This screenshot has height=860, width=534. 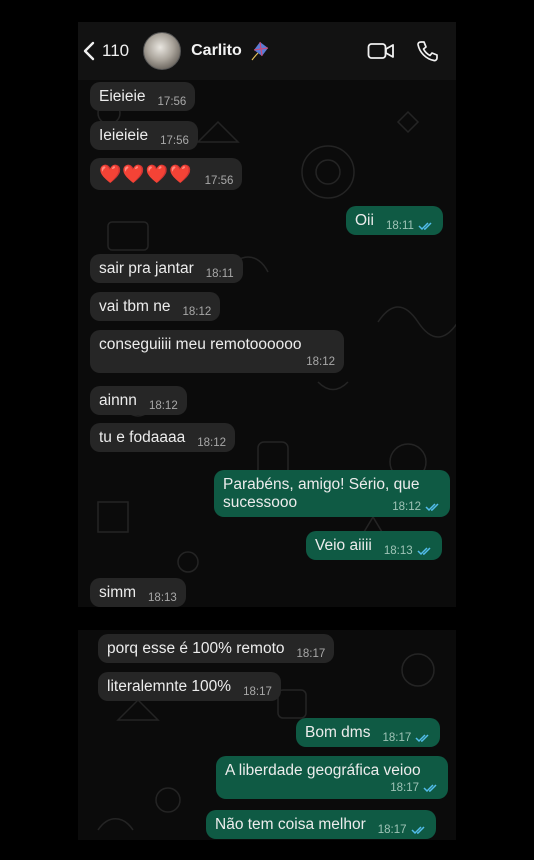 I want to click on message-bubble: Oii 18:11, so click(x=394, y=220).